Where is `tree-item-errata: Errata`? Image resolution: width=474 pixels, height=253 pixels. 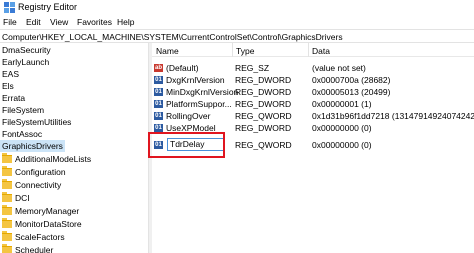
tree-item-errata: Errata is located at coordinates (74, 98).